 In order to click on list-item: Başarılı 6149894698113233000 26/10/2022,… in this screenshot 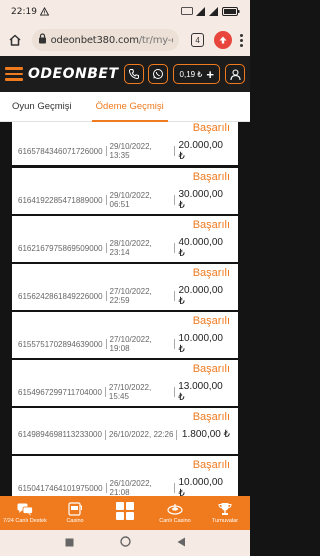, I will do `click(125, 431)`.